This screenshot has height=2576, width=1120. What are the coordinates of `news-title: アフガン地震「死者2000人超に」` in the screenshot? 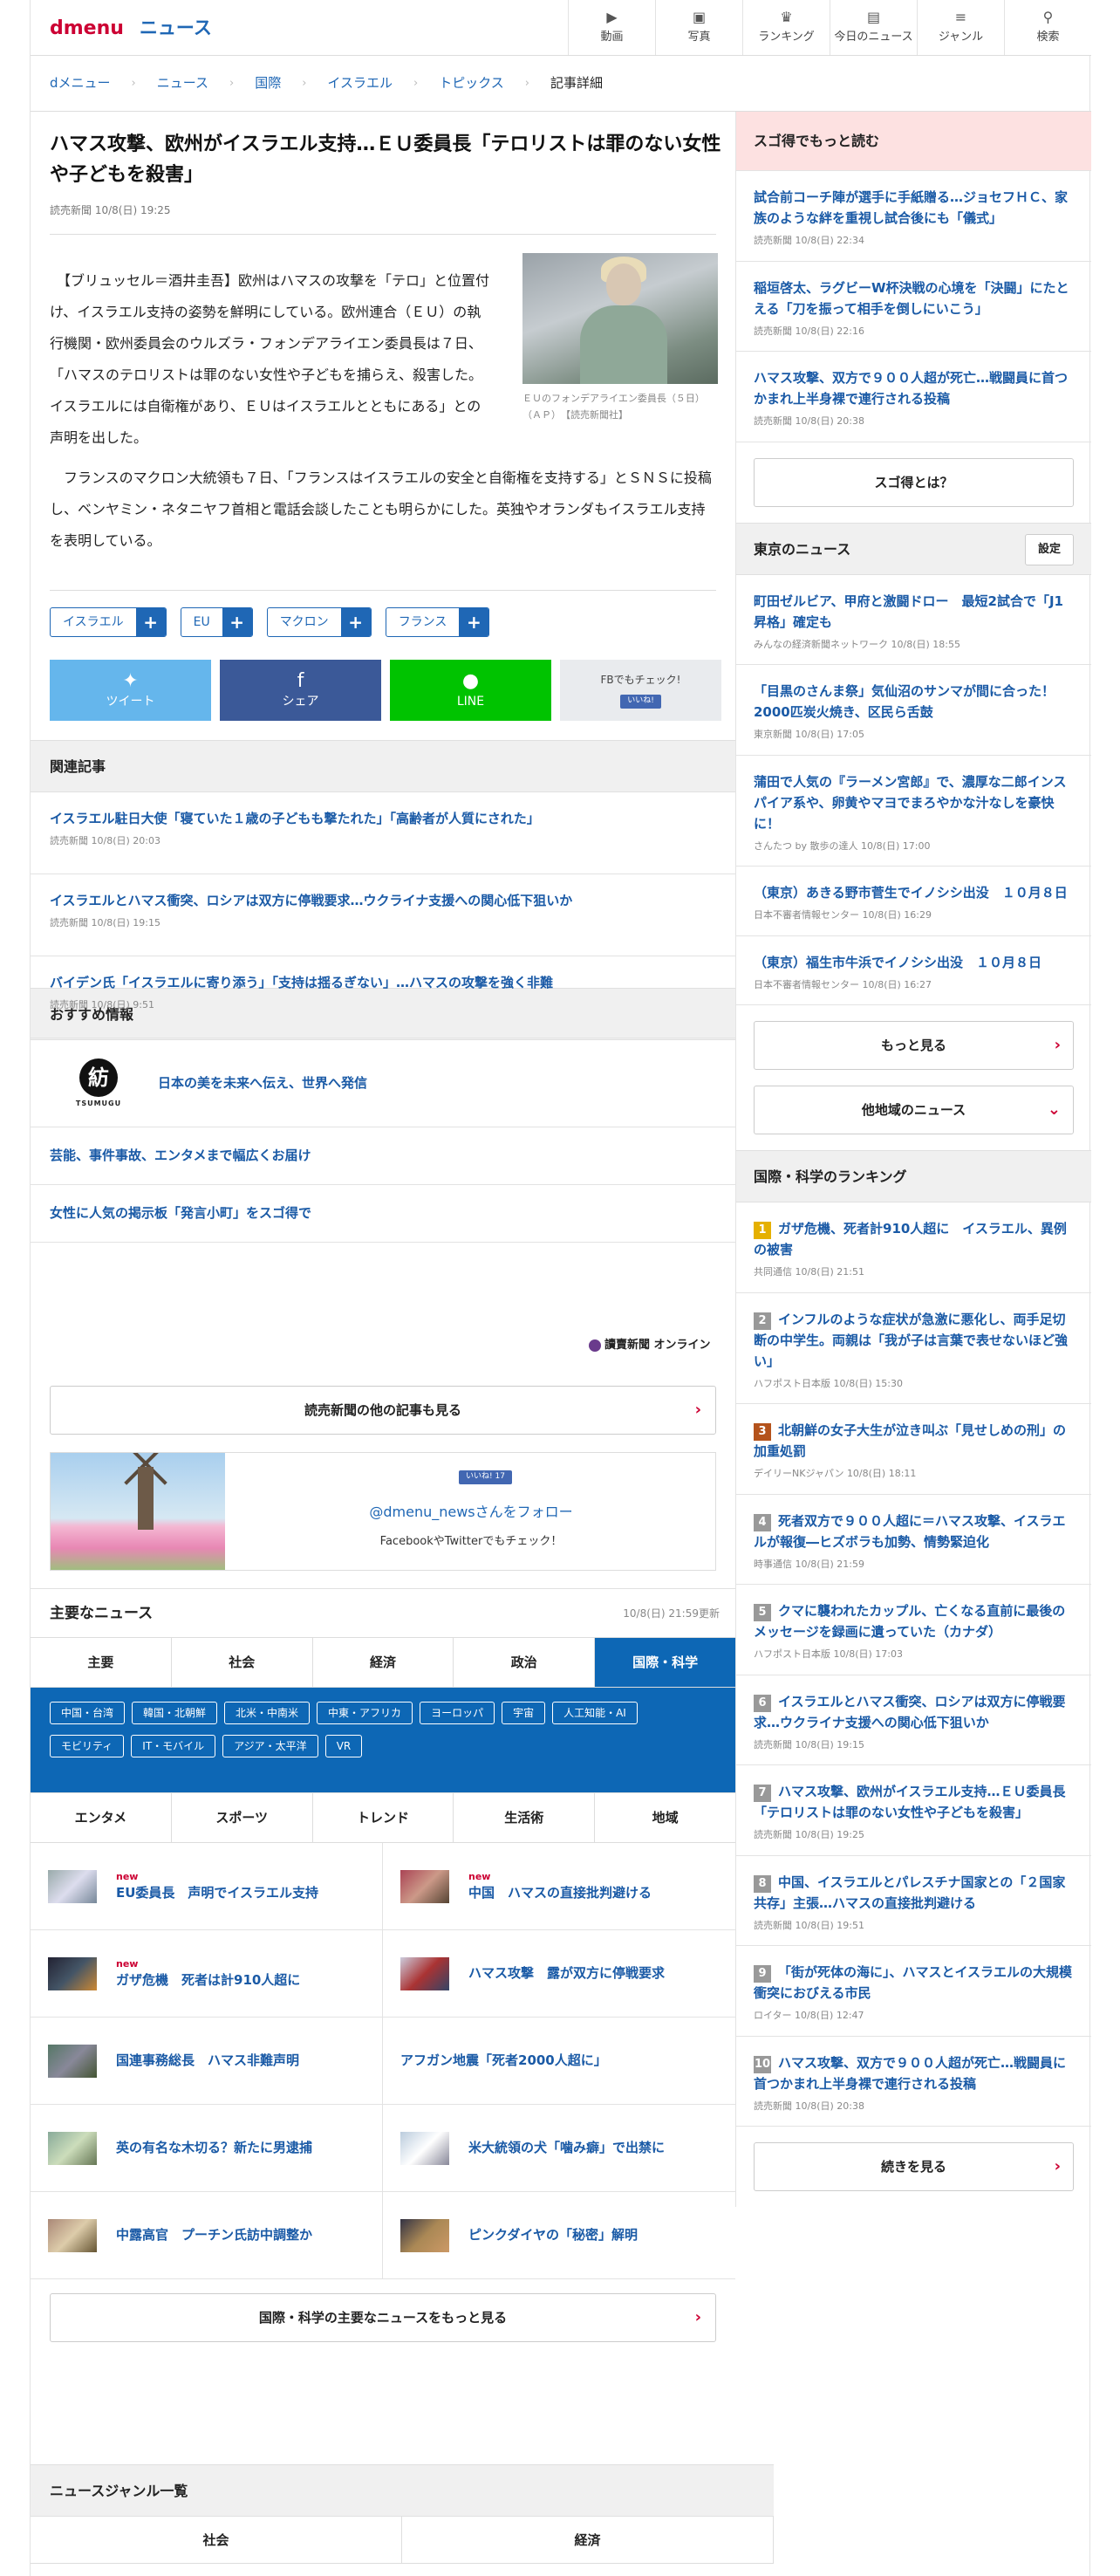 It's located at (503, 2060).